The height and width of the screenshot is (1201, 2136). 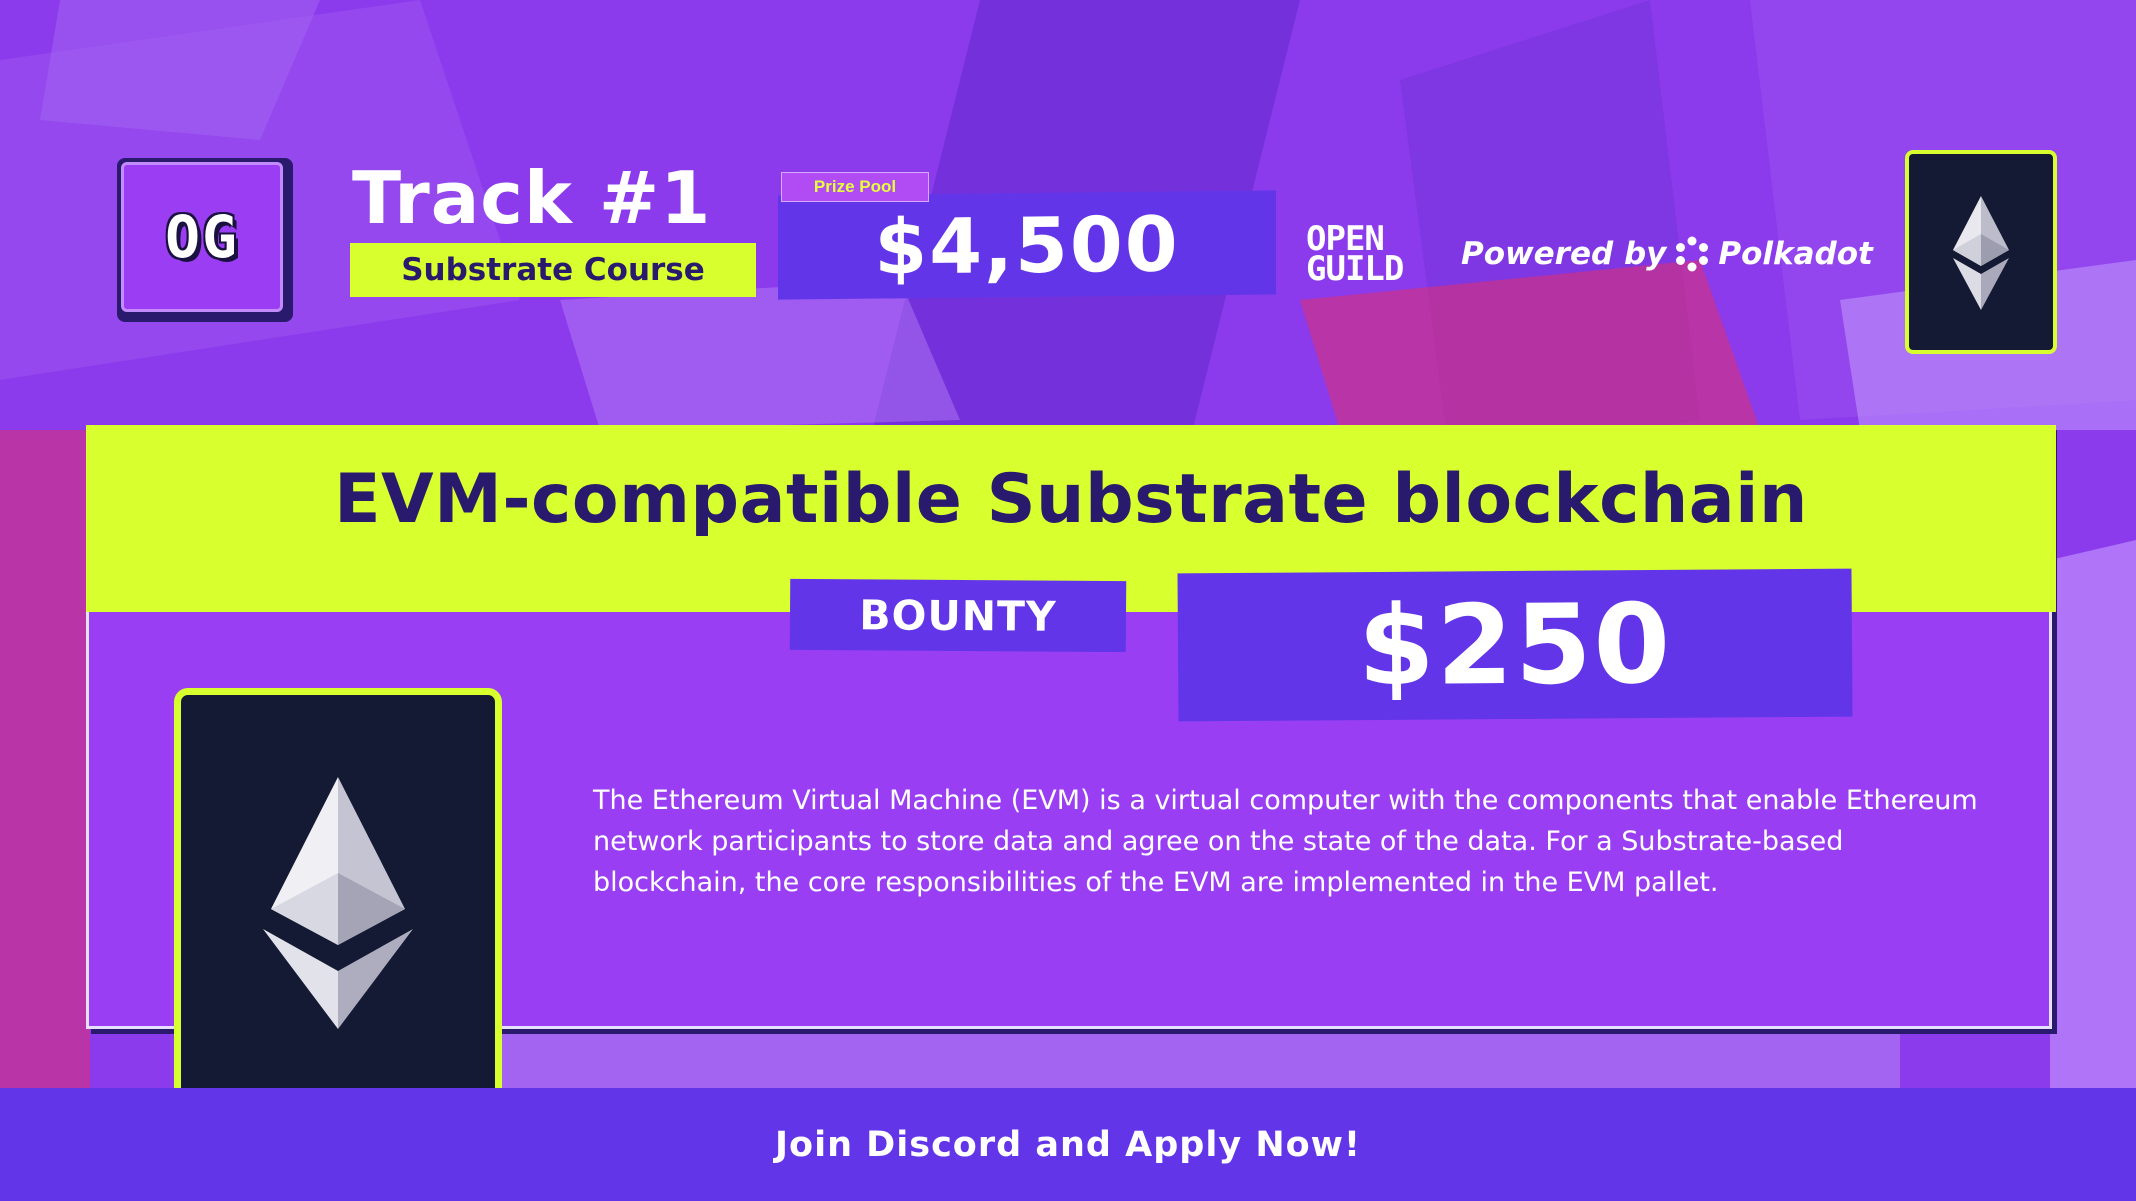 I want to click on og-logo-text: OG, so click(x=202, y=237).